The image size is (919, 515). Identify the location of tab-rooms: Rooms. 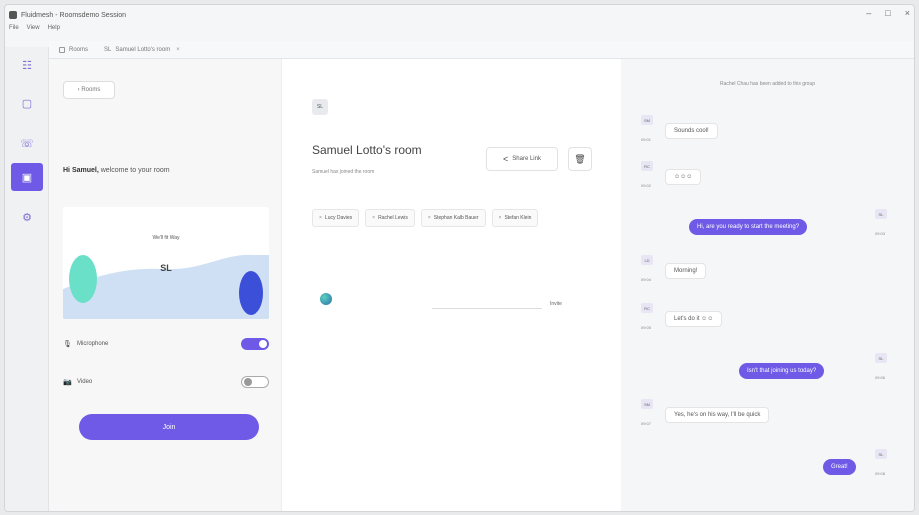
(73, 50).